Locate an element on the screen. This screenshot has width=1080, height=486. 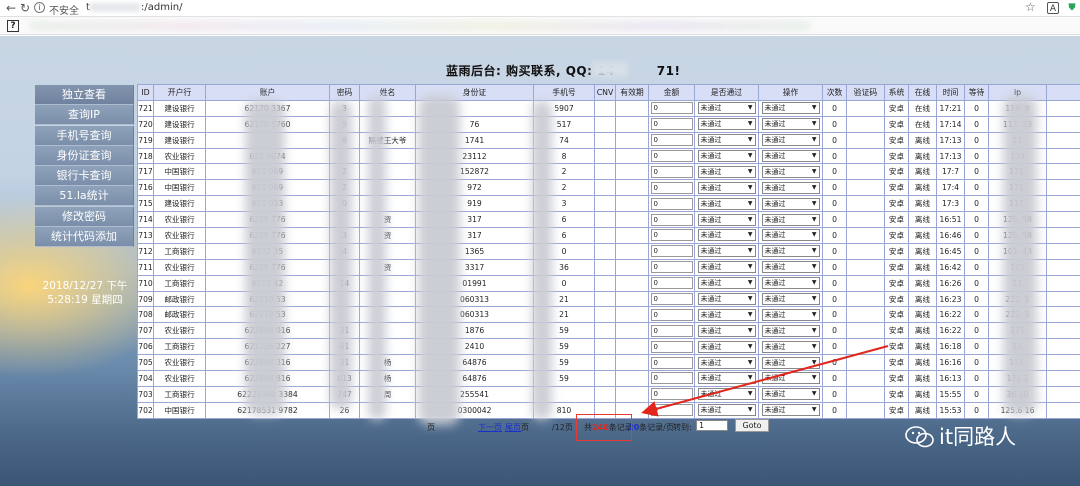
attempt-count: 0 is located at coordinates (834, 188).